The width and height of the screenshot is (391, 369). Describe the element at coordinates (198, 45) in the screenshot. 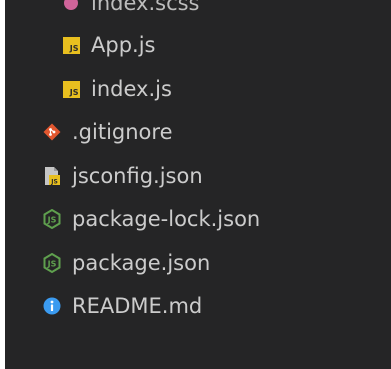

I see `file-item-app-js: JS App.js` at that location.